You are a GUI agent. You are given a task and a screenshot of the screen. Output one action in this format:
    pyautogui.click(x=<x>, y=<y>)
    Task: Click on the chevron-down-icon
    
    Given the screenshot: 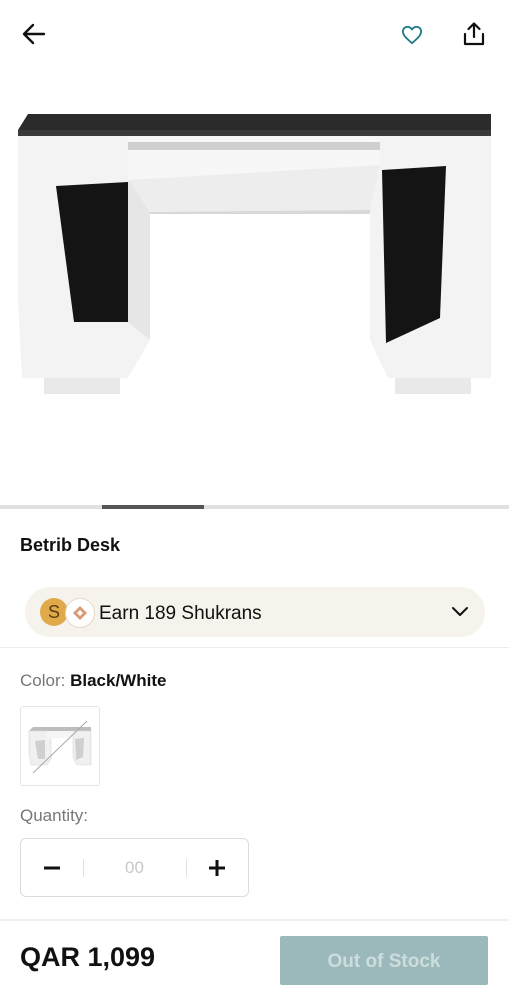 What is the action you would take?
    pyautogui.click(x=460, y=611)
    